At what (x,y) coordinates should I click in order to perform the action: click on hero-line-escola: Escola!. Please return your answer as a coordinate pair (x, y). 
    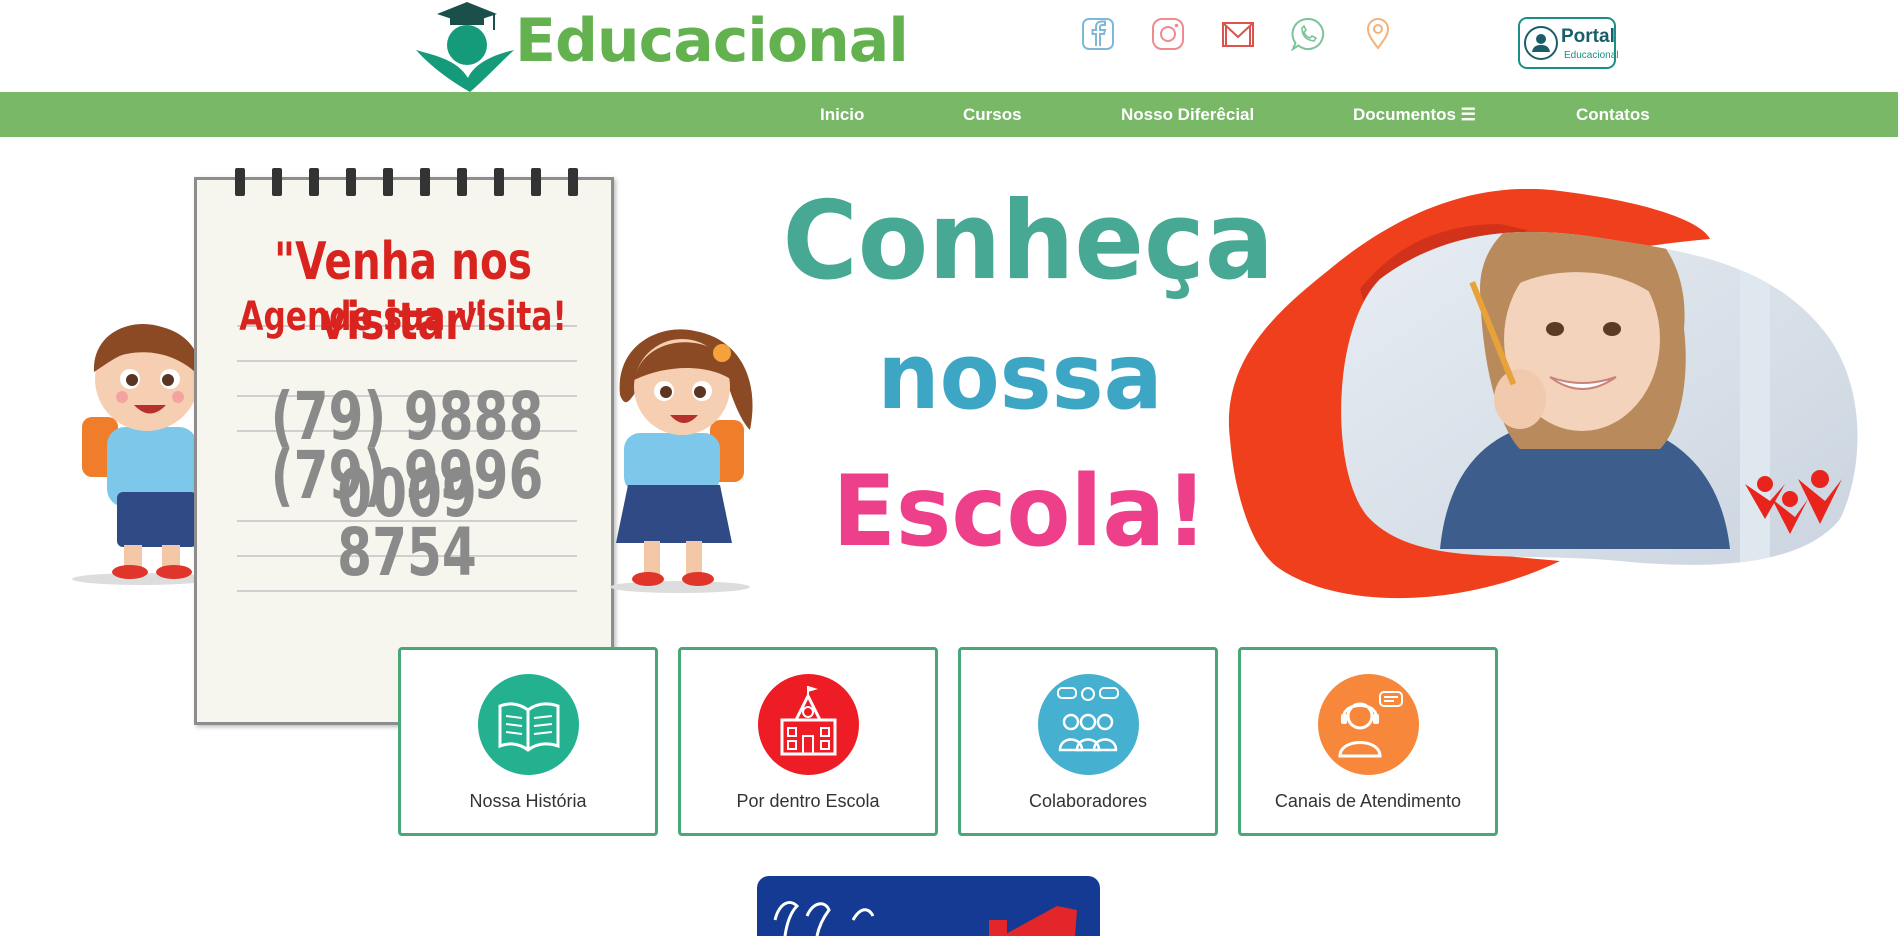
    Looking at the image, I should click on (1020, 512).